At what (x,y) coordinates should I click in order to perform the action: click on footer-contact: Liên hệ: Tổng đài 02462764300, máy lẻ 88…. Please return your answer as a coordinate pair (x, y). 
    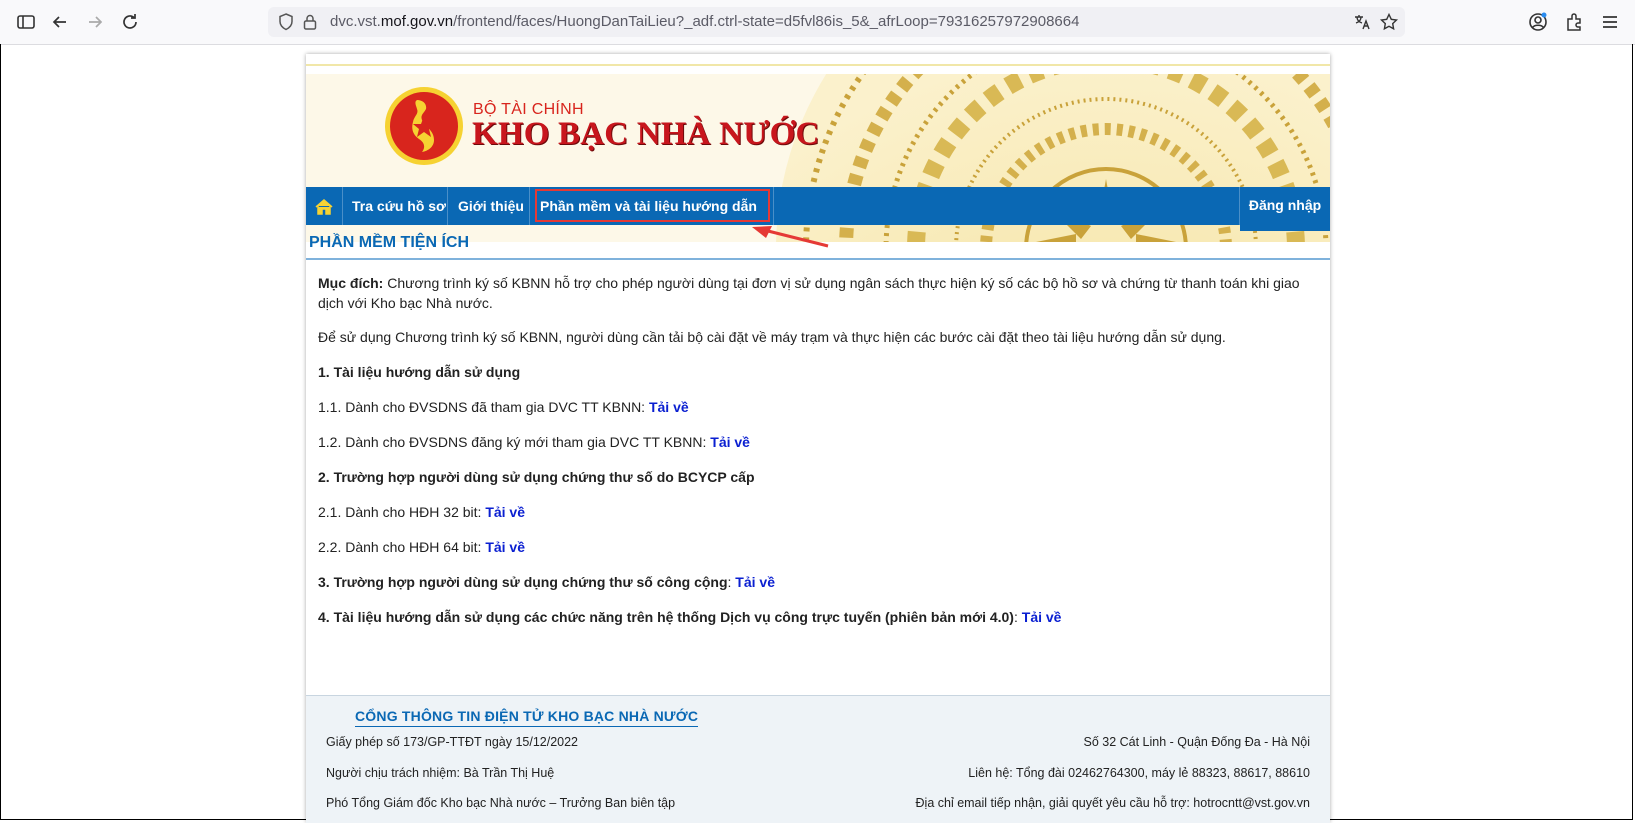
    Looking at the image, I should click on (1139, 773).